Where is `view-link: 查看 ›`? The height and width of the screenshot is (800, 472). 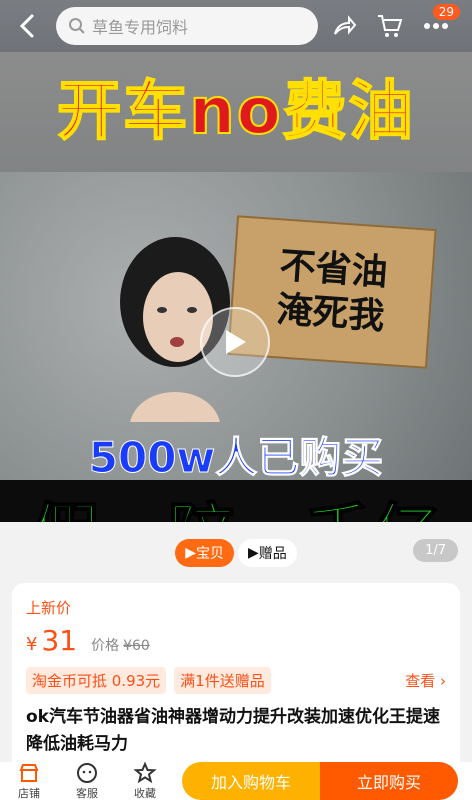 view-link: 查看 › is located at coordinates (425, 680).